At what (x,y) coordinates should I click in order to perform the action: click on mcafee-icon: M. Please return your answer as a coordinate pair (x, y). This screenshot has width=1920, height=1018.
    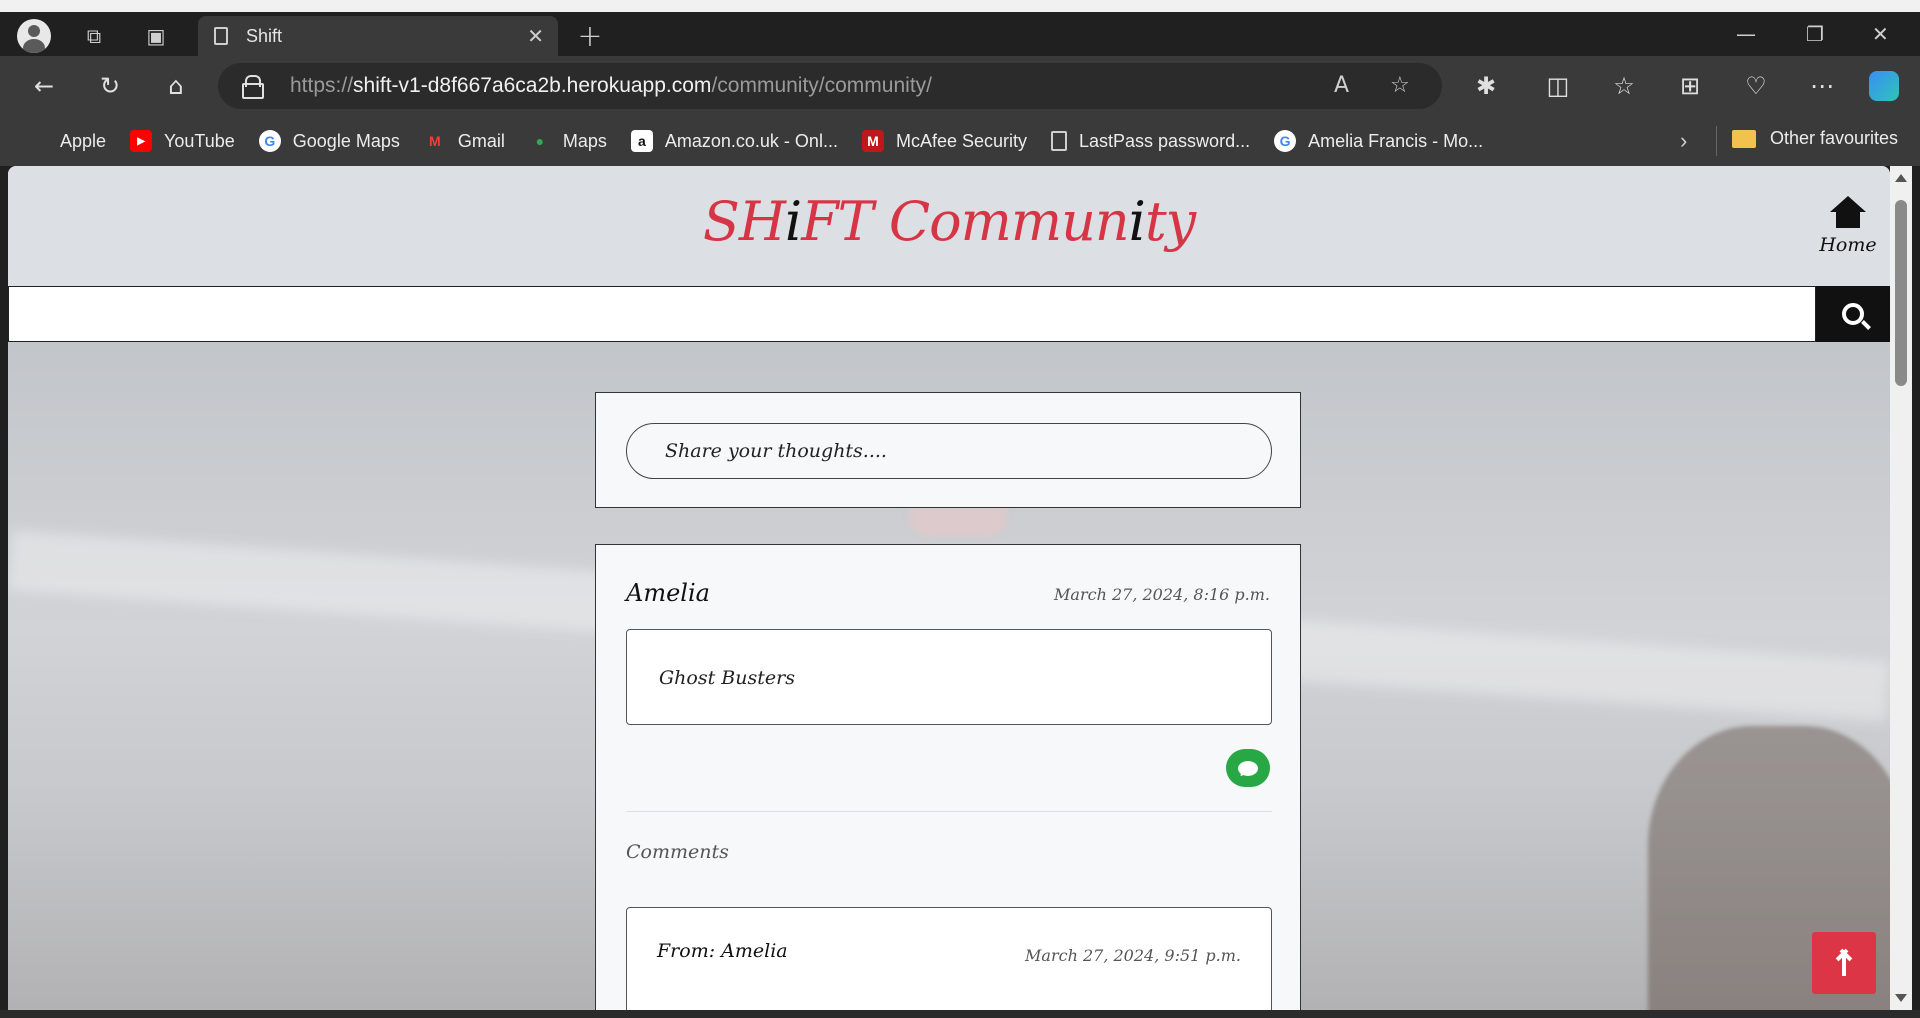
    Looking at the image, I should click on (872, 141).